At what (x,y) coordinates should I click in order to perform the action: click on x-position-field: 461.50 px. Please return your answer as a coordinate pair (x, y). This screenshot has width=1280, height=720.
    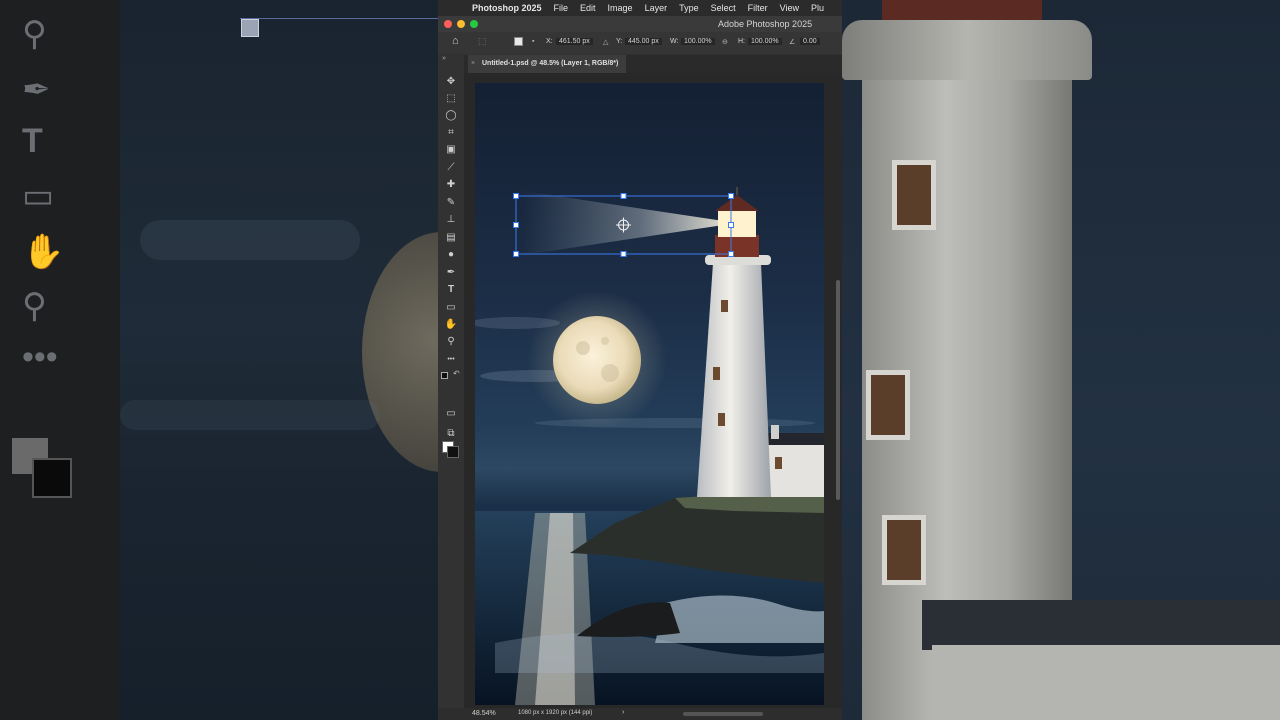
    Looking at the image, I should click on (574, 41).